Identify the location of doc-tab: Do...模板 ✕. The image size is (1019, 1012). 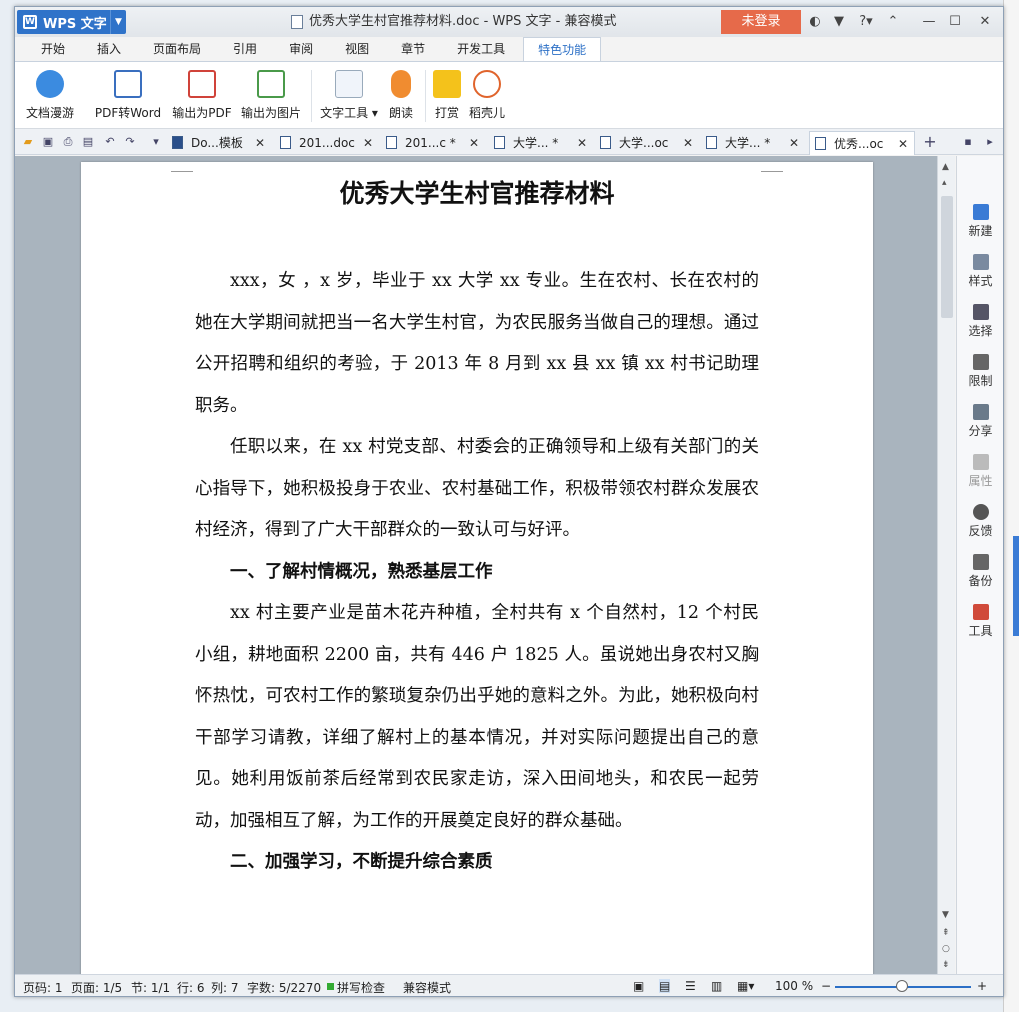
(218, 143).